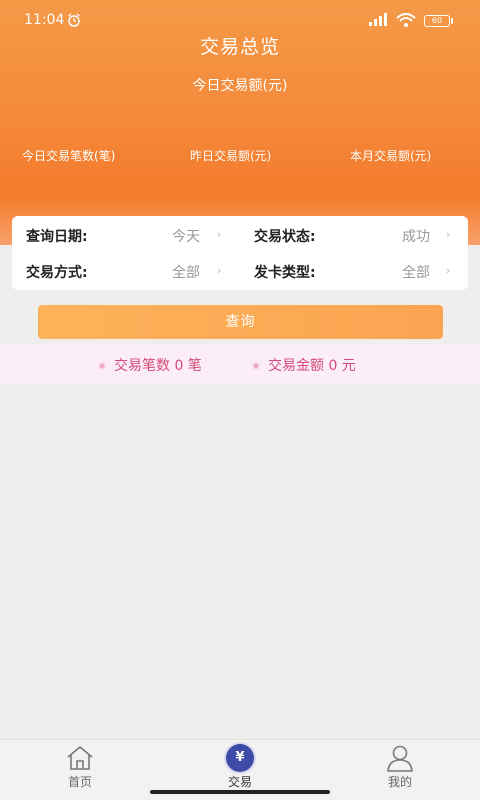 The height and width of the screenshot is (800, 480). What do you see at coordinates (240, 86) in the screenshot?
I see `today-amount-label: 今日交易额(元)` at bounding box center [240, 86].